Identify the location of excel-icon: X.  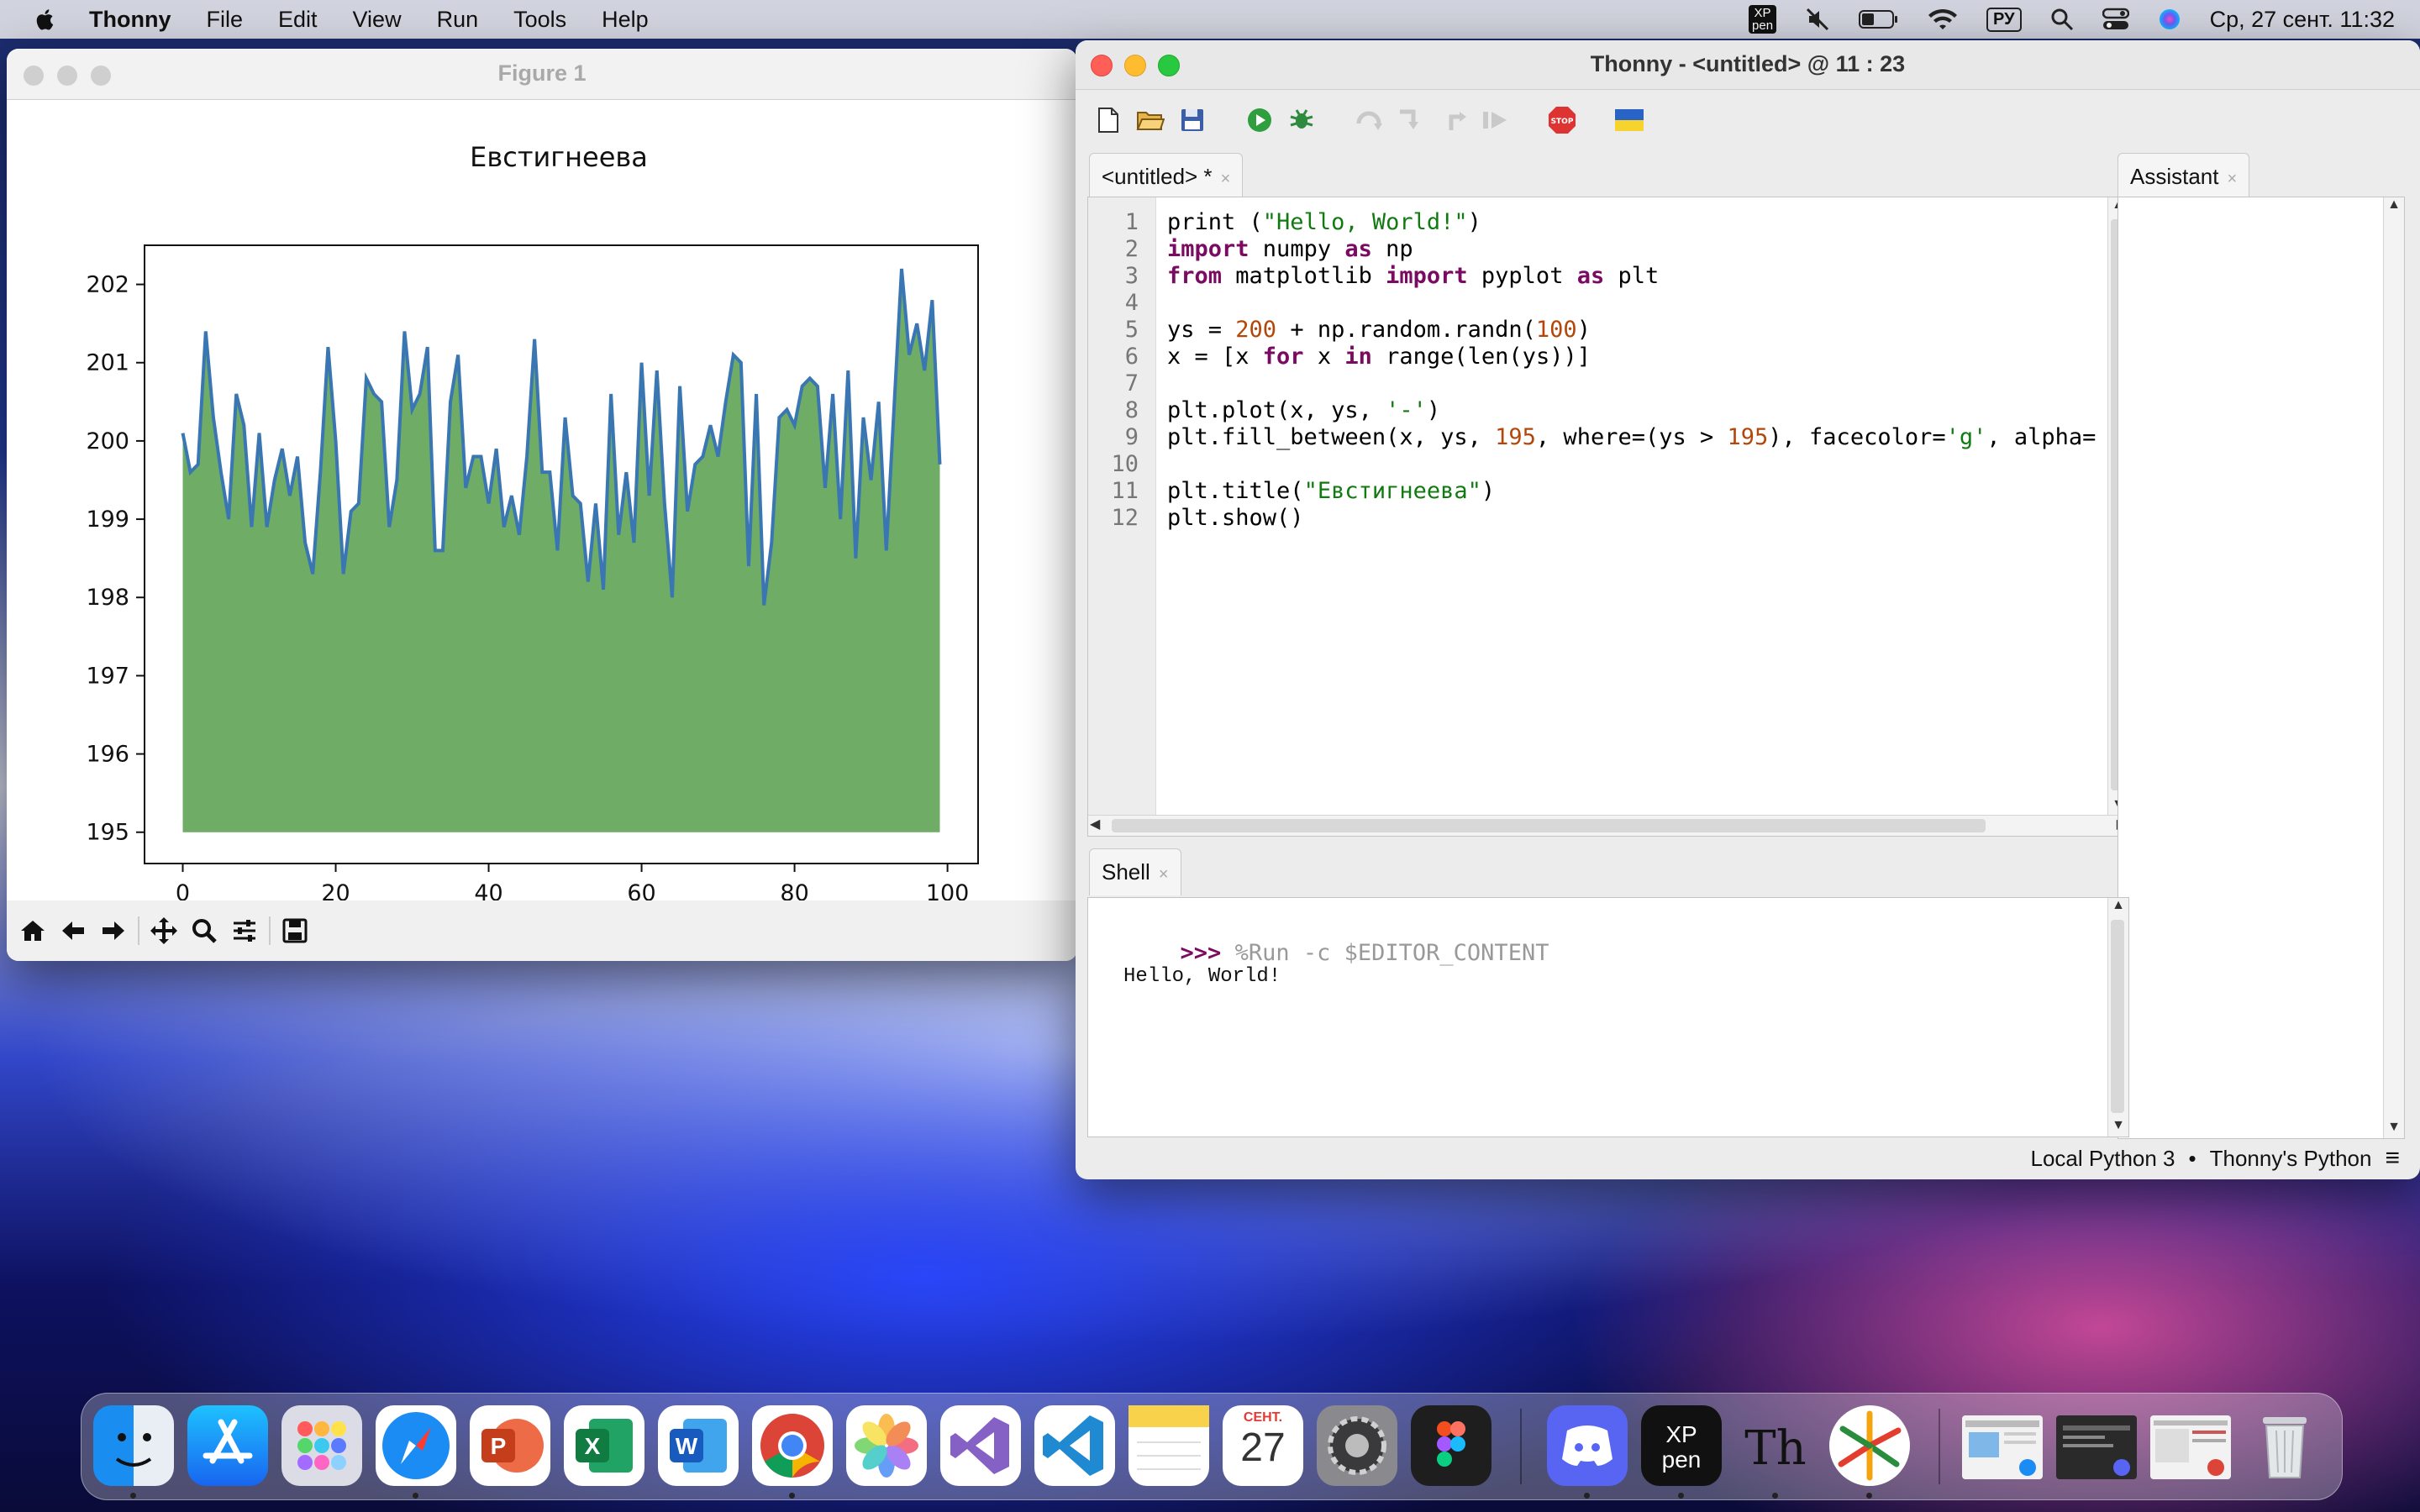
(604, 1445).